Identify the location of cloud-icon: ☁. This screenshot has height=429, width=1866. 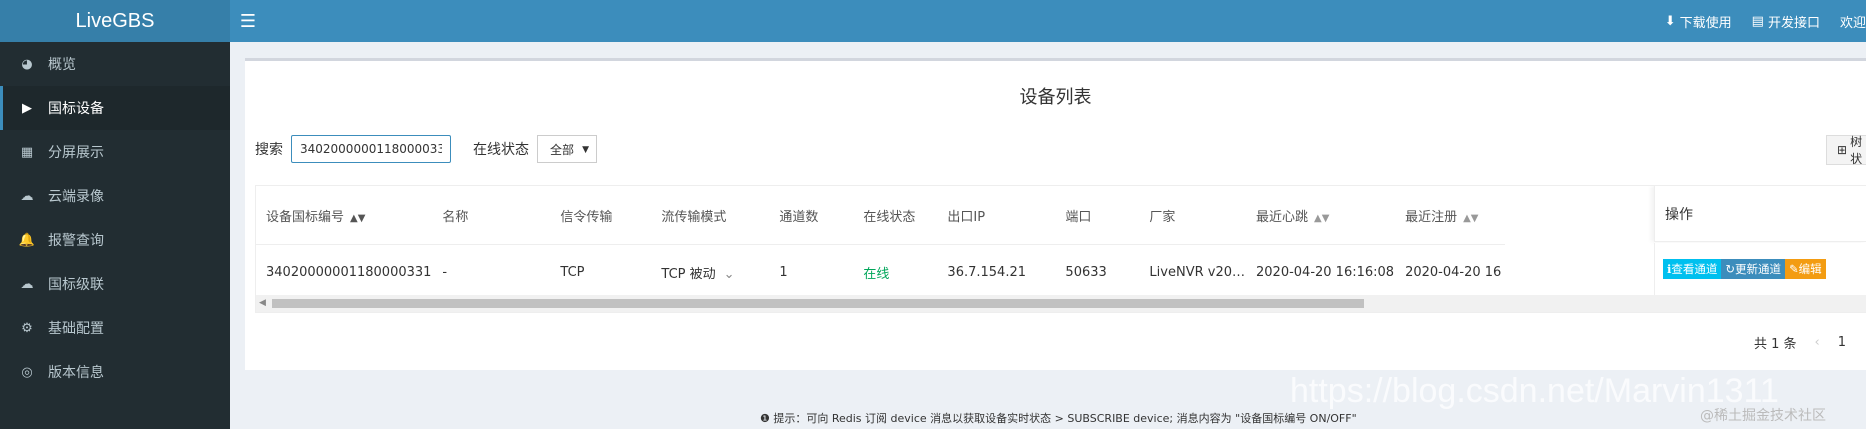
(27, 196).